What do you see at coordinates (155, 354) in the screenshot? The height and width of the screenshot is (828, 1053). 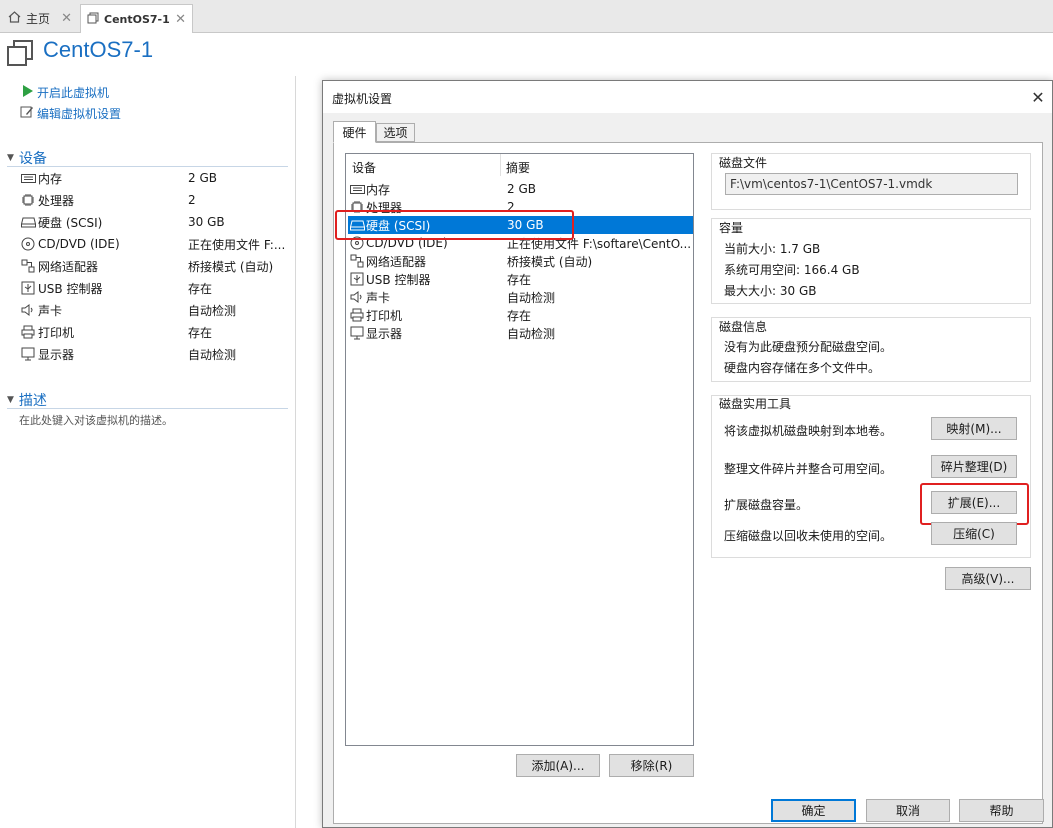 I see `device-row-display: 显示器 自动检测` at bounding box center [155, 354].